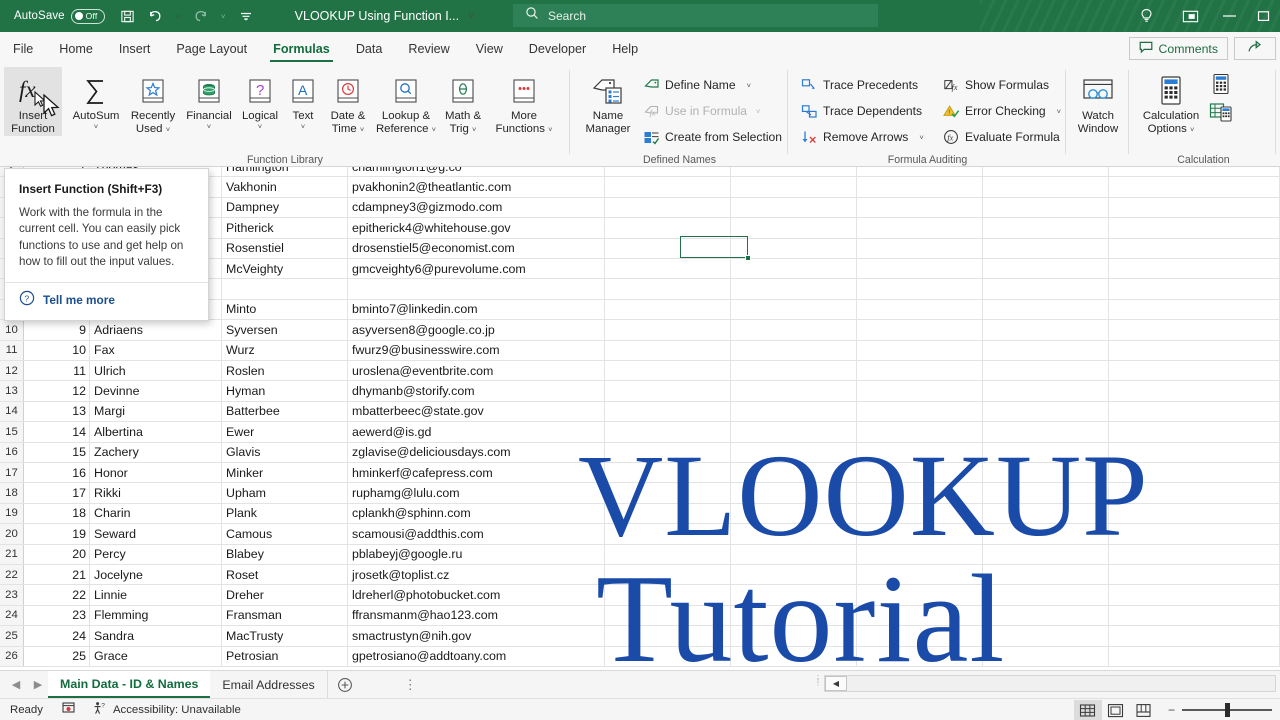  What do you see at coordinates (749, 85) in the screenshot?
I see `define-name-chevron-down-icon: ˅` at bounding box center [749, 85].